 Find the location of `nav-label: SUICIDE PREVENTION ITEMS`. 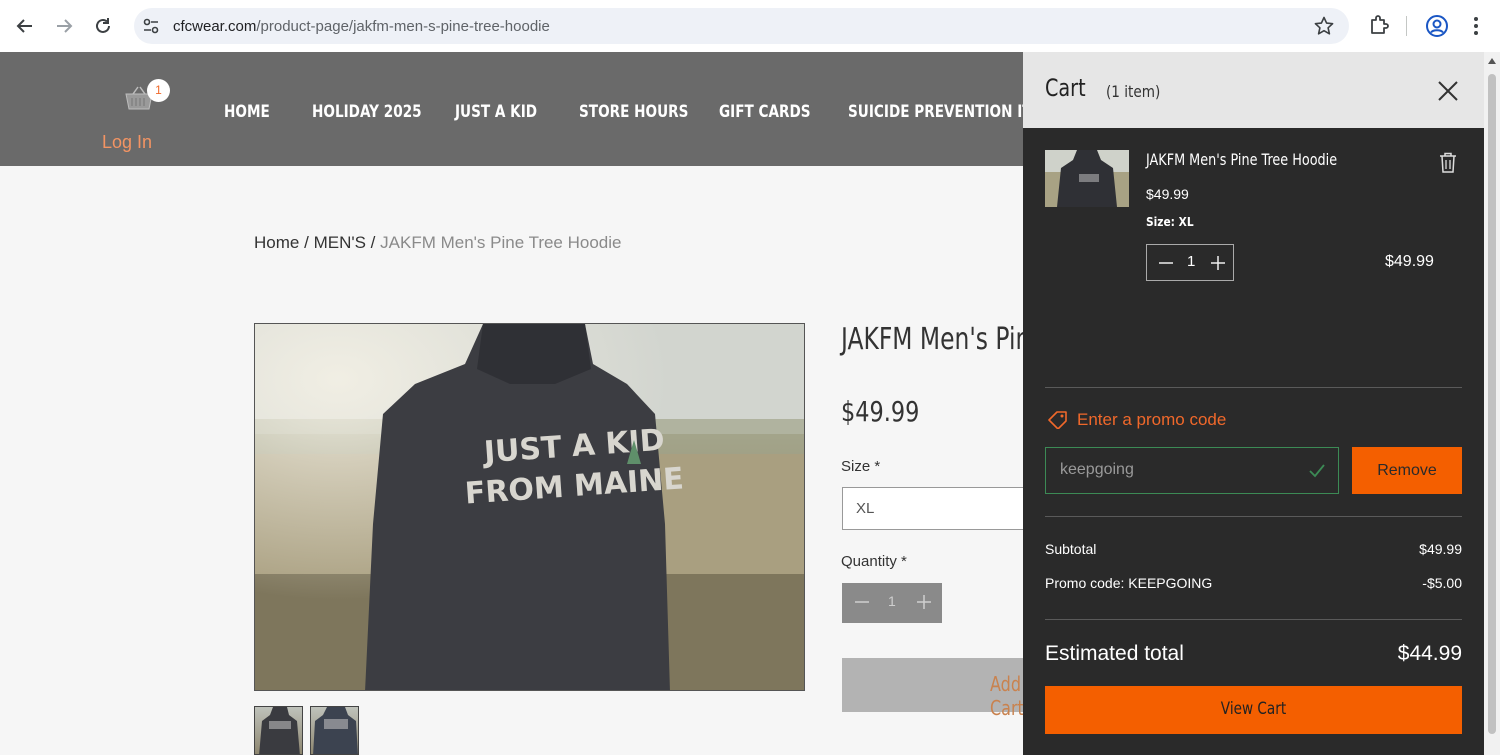

nav-label: SUICIDE PREVENTION ITEMS is located at coordinates (935, 112).